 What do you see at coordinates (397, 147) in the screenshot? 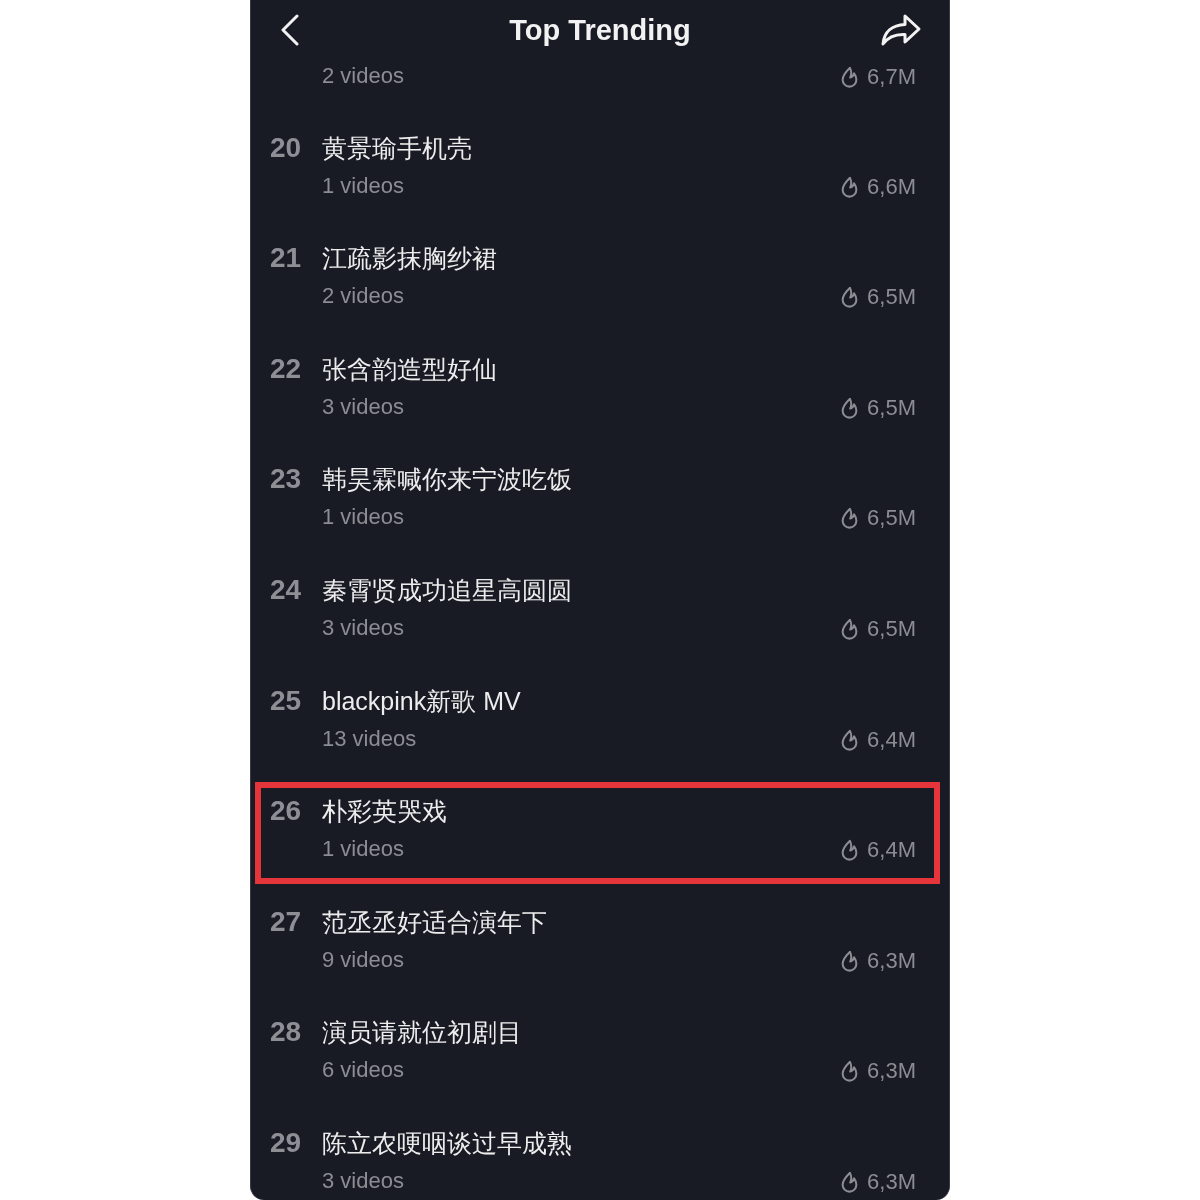
I see `topic-title: 黄景瑜手机壳` at bounding box center [397, 147].